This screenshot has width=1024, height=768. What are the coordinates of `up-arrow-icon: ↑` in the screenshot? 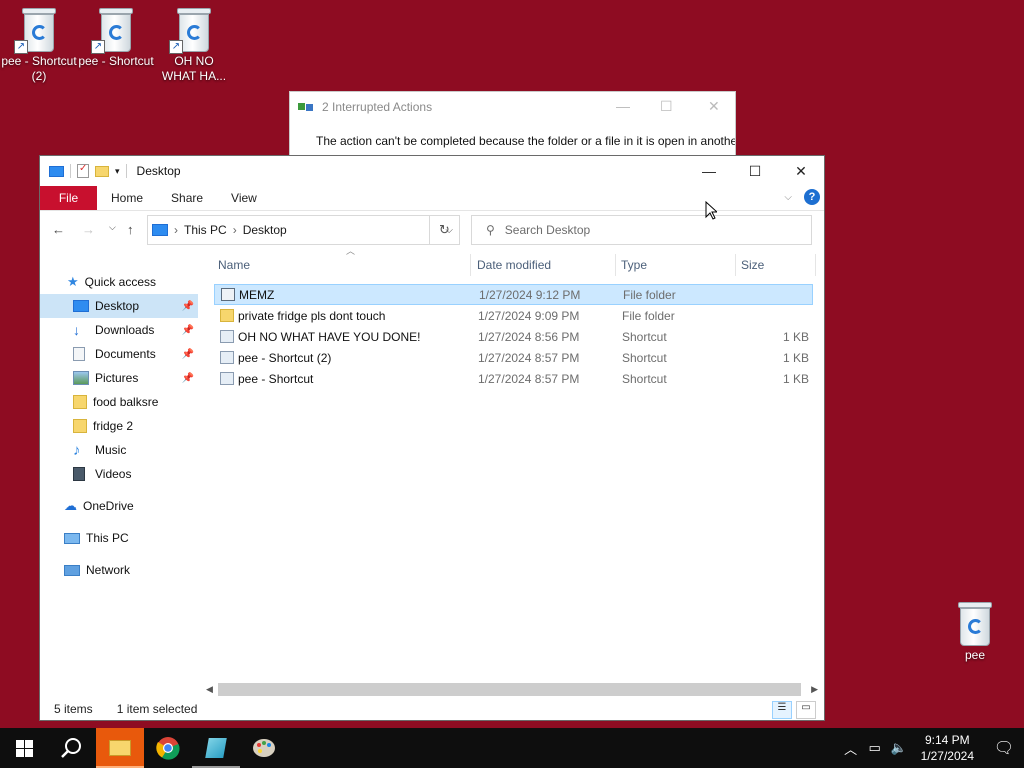 It's located at (130, 229).